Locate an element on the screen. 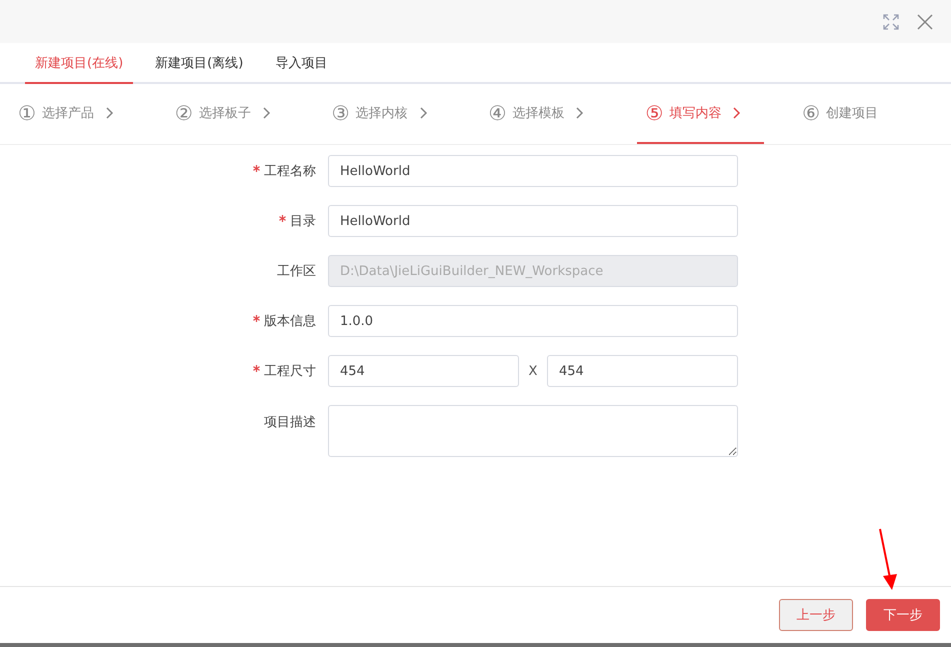  step-label: 选择内核 is located at coordinates (382, 113).